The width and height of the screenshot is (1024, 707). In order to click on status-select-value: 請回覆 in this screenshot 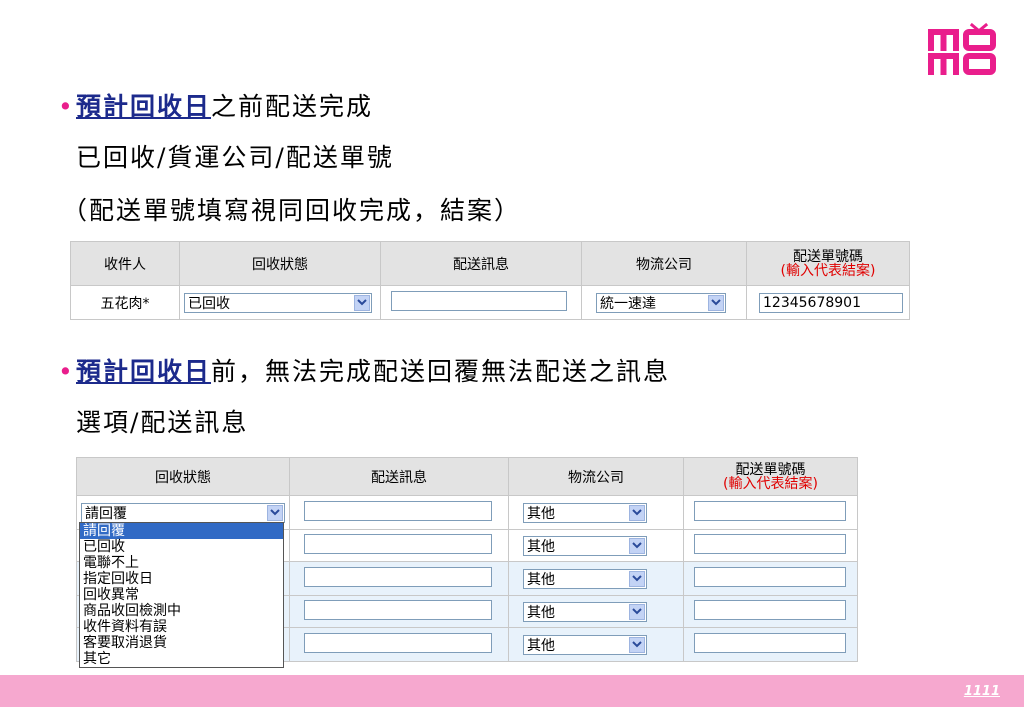, I will do `click(106, 513)`.